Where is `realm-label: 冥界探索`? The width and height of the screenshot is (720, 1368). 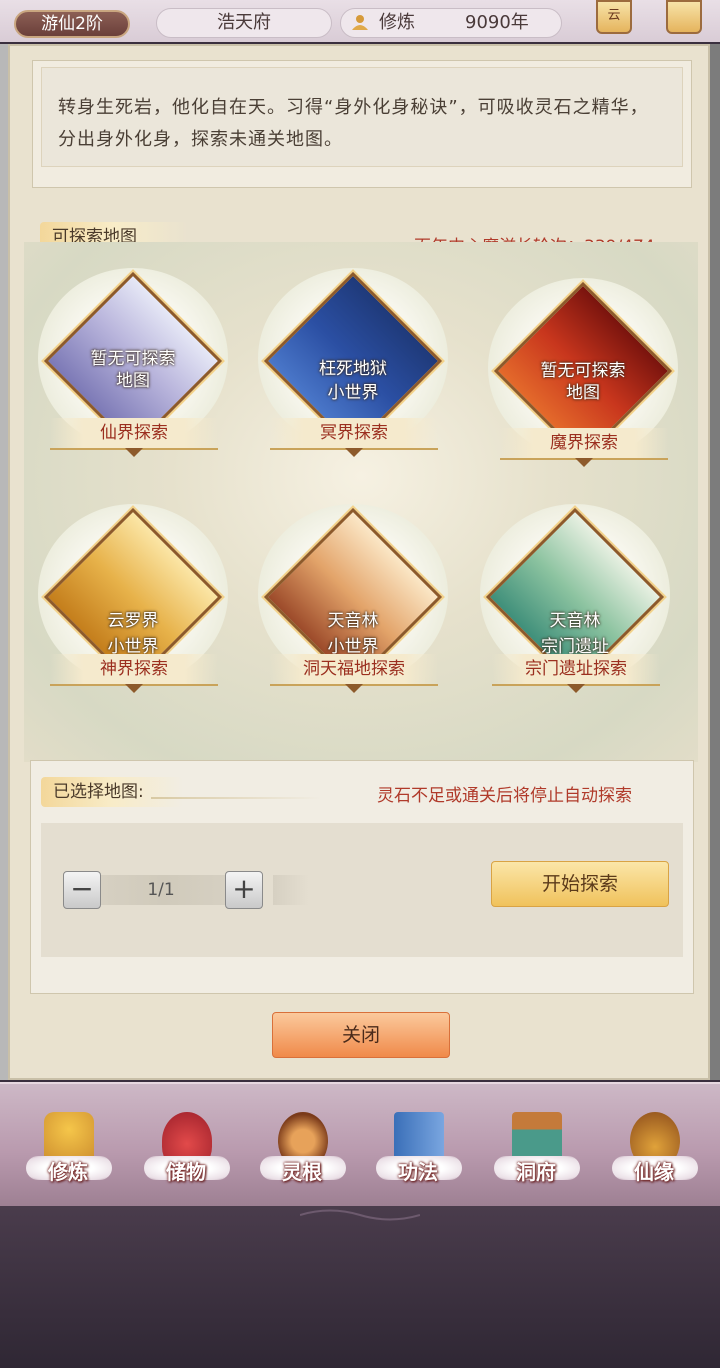
realm-label: 冥界探索 is located at coordinates (354, 434).